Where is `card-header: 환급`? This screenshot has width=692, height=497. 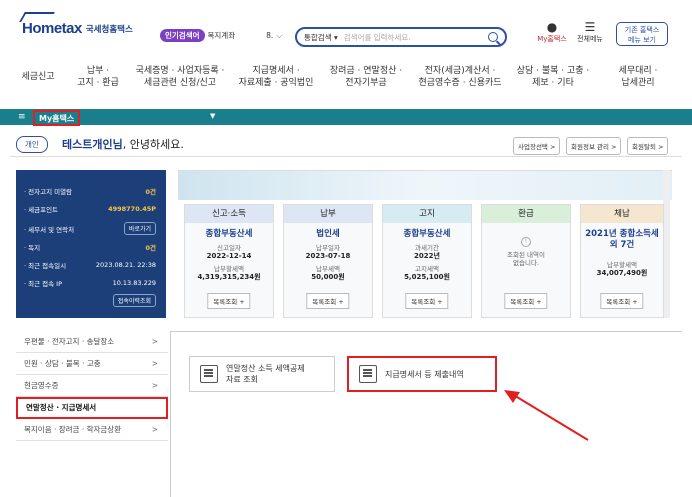
card-header: 환급 is located at coordinates (526, 214).